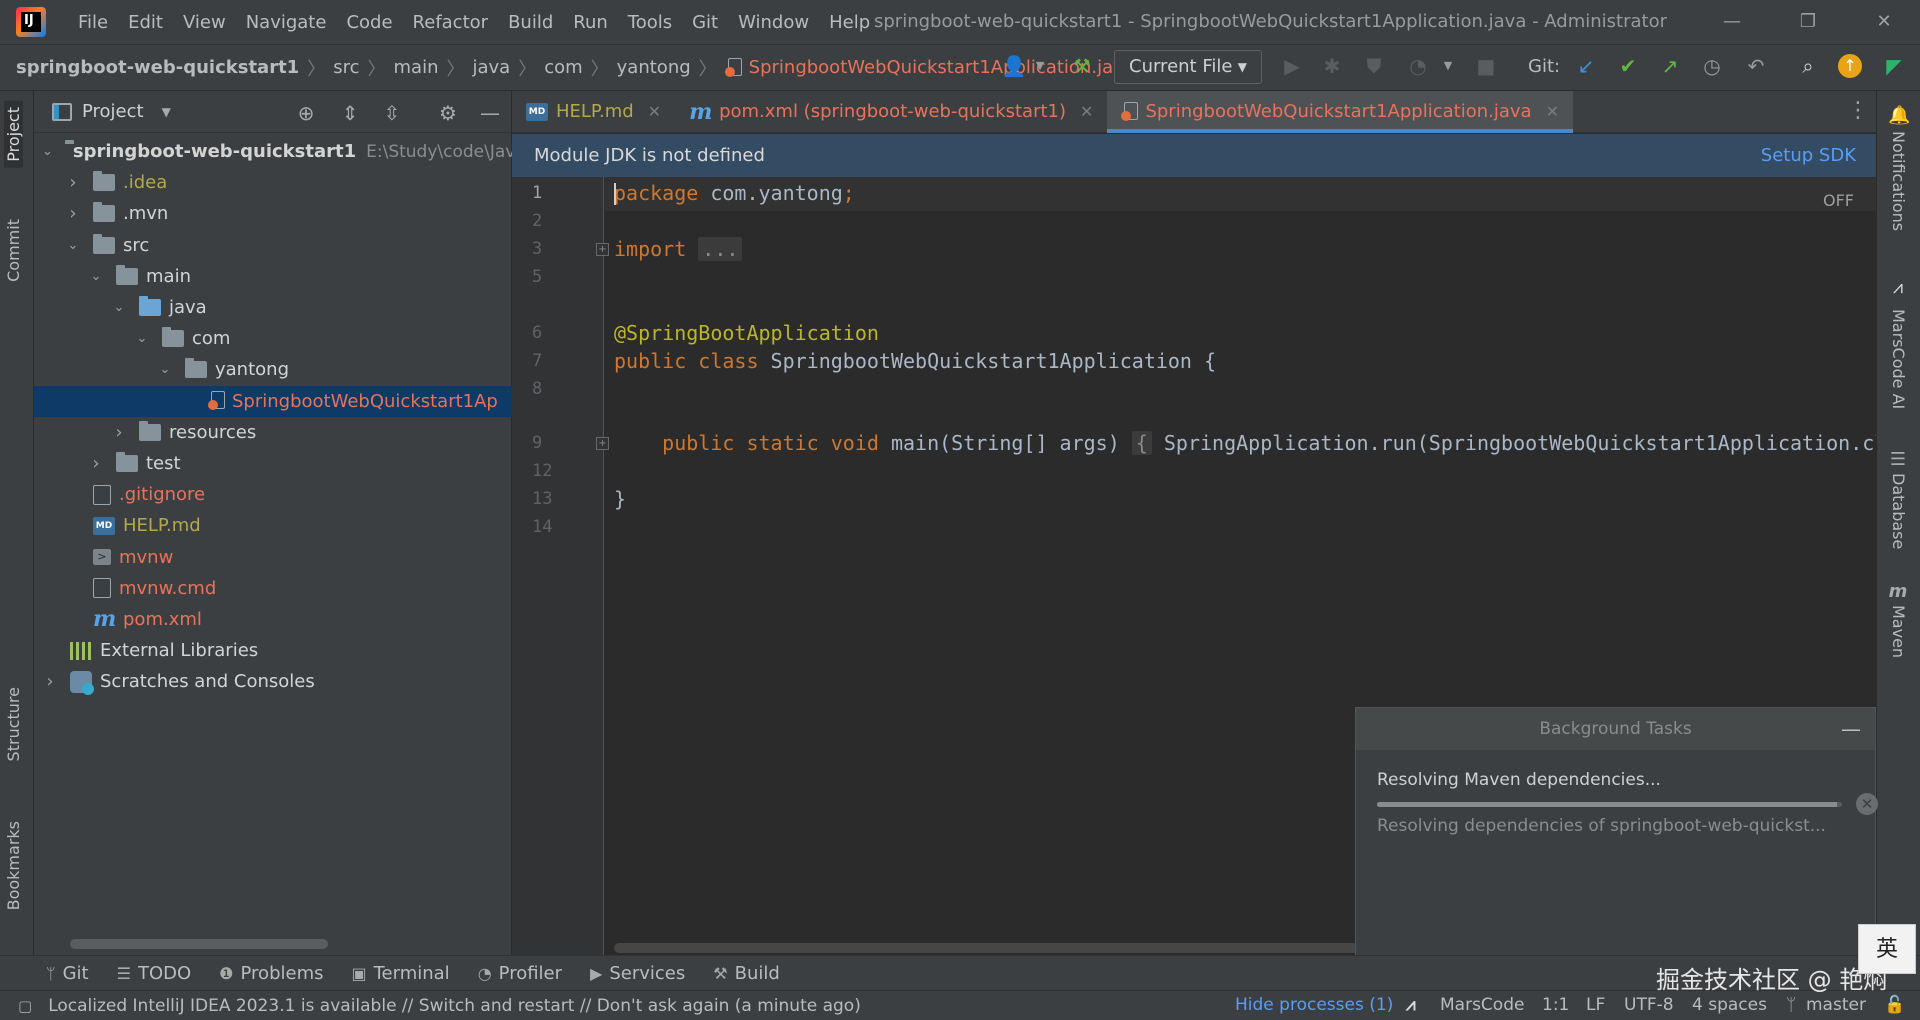  What do you see at coordinates (490, 113) in the screenshot?
I see `hide-panel-icon: —` at bounding box center [490, 113].